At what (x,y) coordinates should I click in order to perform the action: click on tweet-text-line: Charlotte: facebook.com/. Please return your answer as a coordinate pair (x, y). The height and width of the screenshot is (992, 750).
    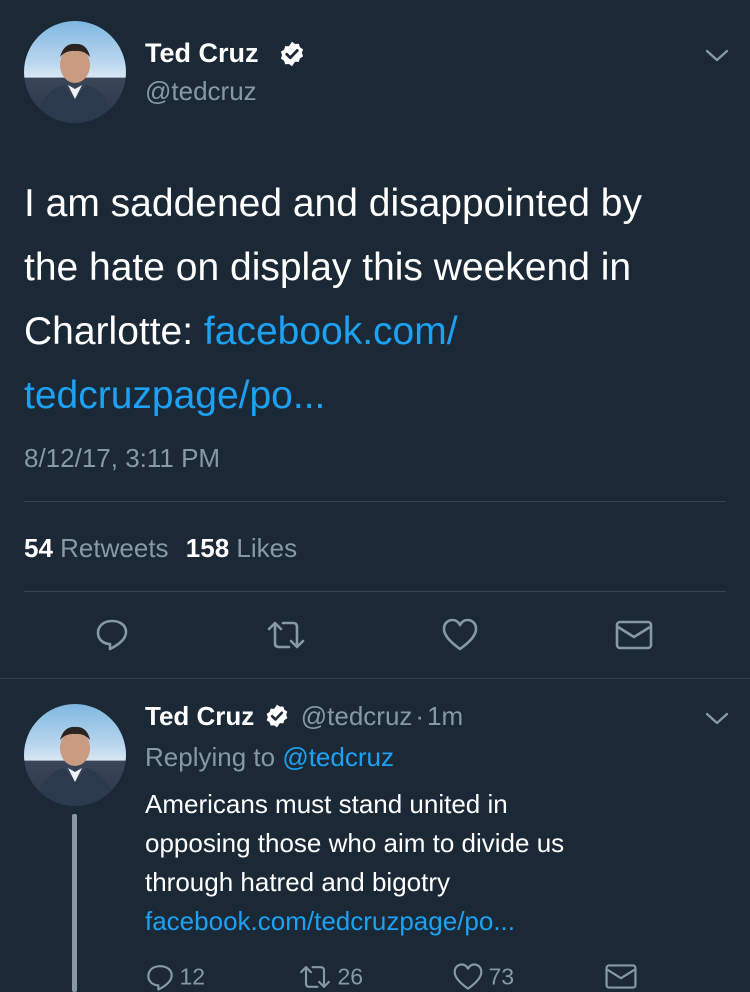
    Looking at the image, I should click on (333, 332).